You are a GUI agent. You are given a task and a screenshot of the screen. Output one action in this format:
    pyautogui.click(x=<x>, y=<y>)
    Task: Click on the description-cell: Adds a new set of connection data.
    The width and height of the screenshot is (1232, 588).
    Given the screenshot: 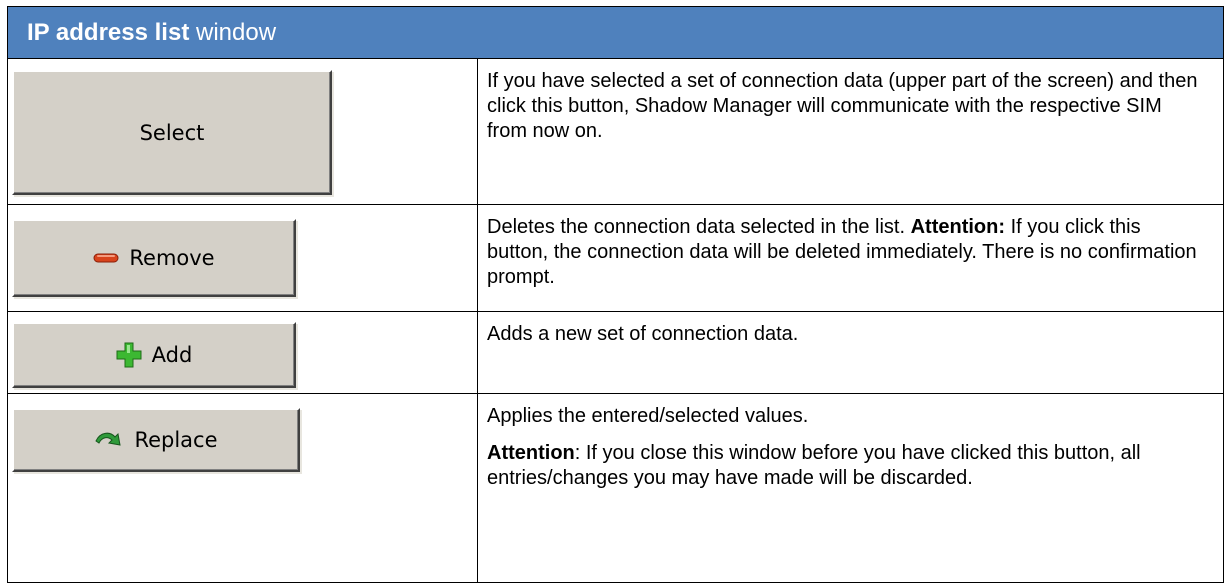 What is the action you would take?
    pyautogui.click(x=850, y=352)
    